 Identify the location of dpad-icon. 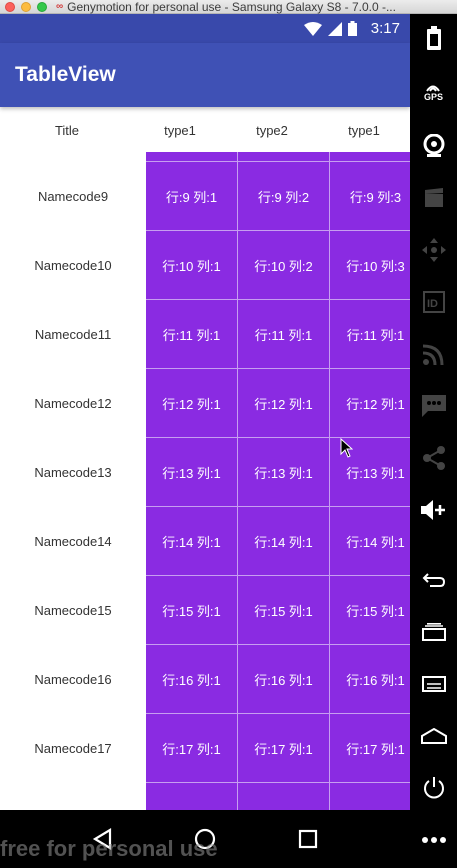
(433, 250).